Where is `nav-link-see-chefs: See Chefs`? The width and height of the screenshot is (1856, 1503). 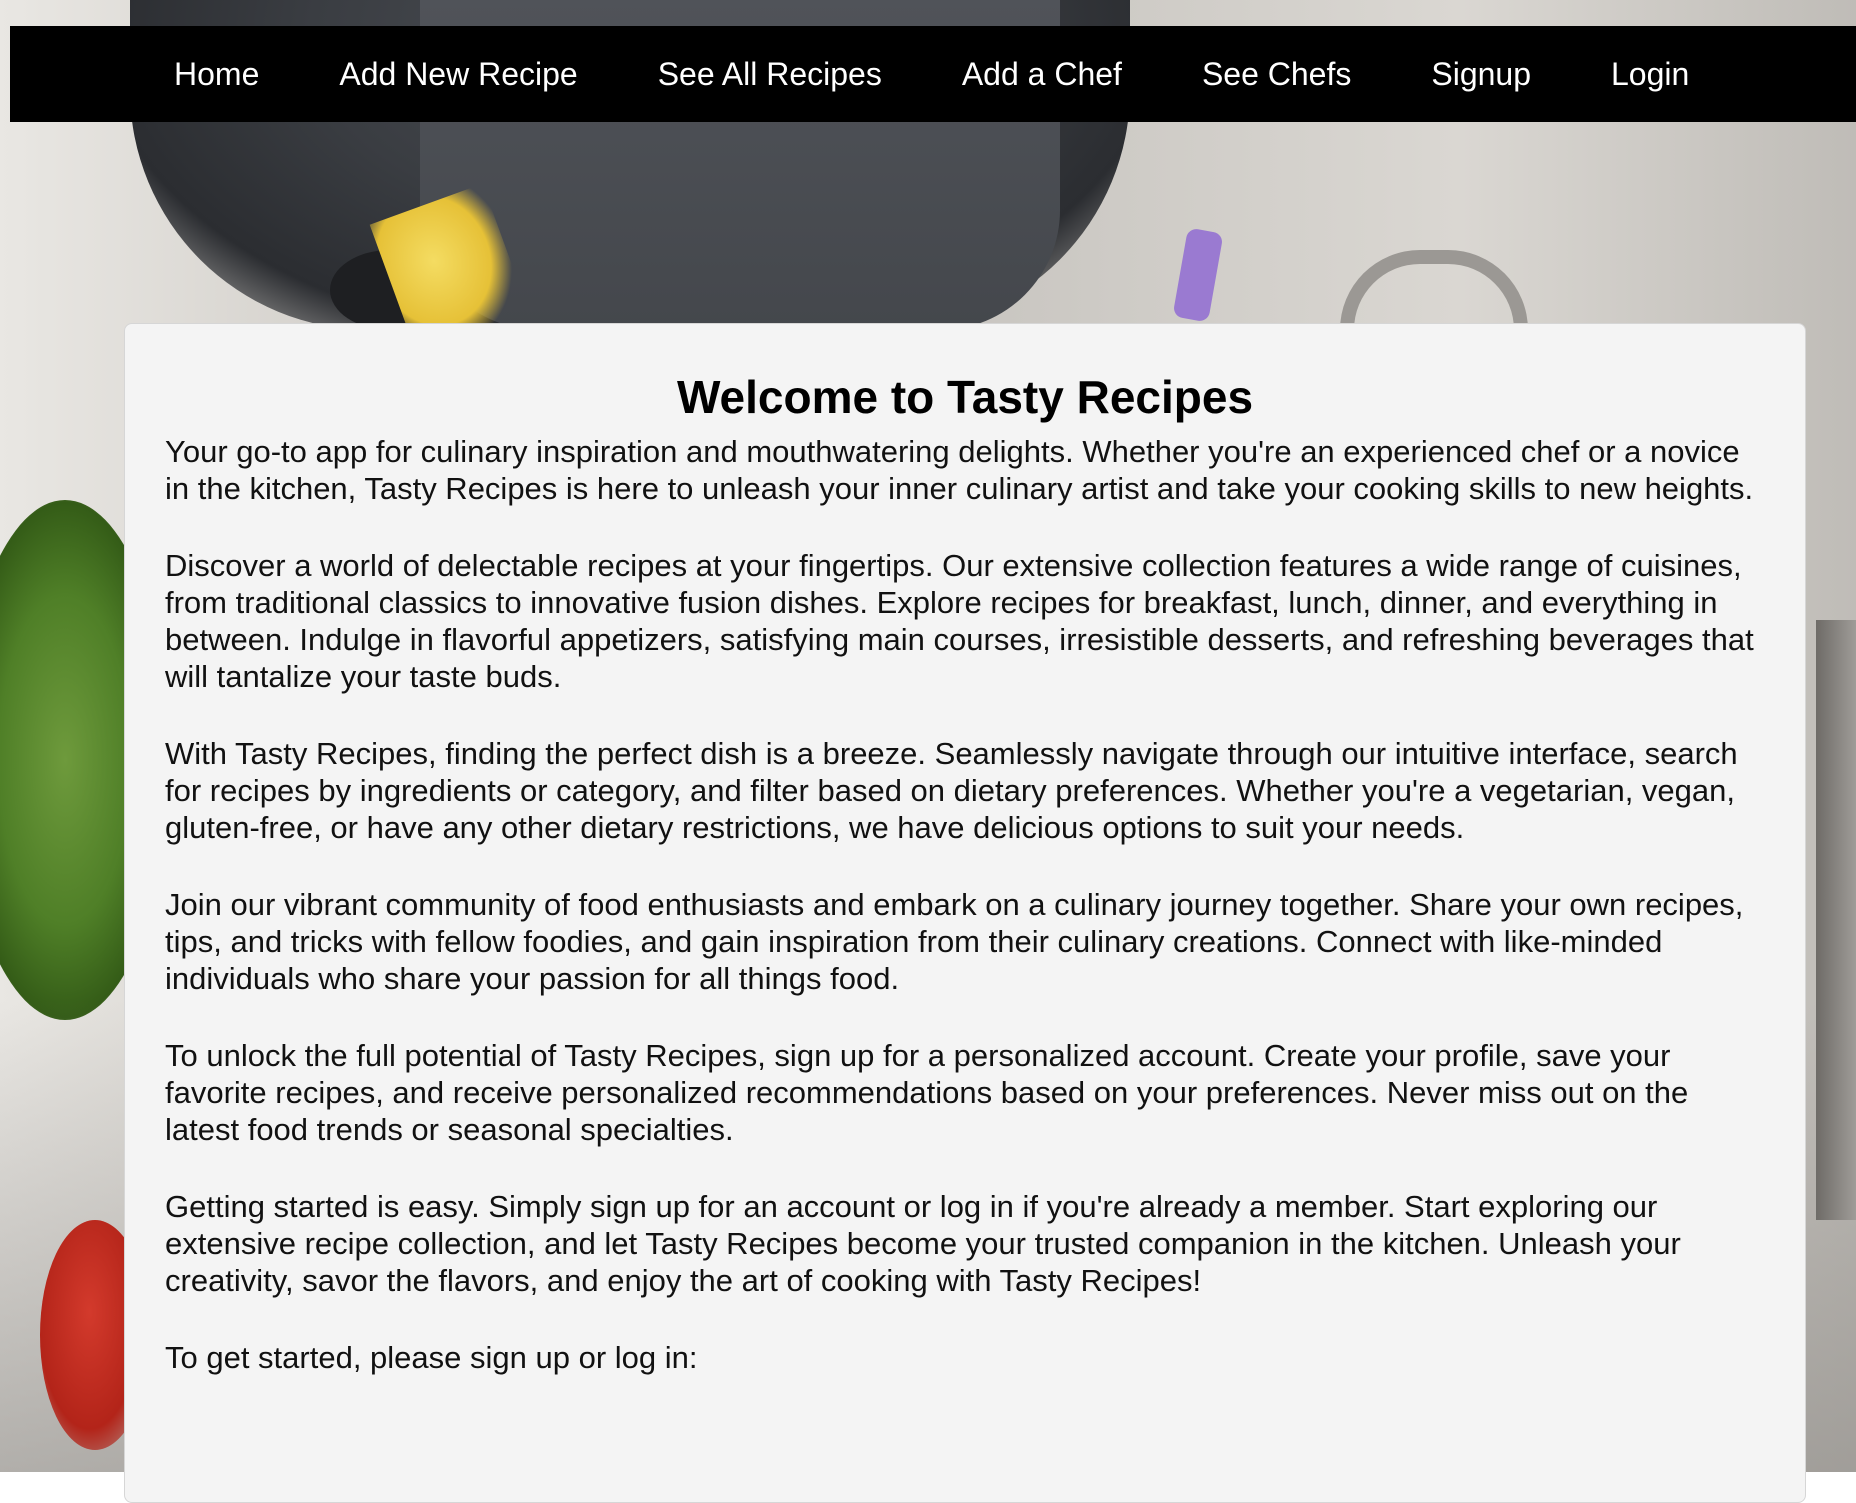
nav-link-see-chefs: See Chefs is located at coordinates (1276, 74).